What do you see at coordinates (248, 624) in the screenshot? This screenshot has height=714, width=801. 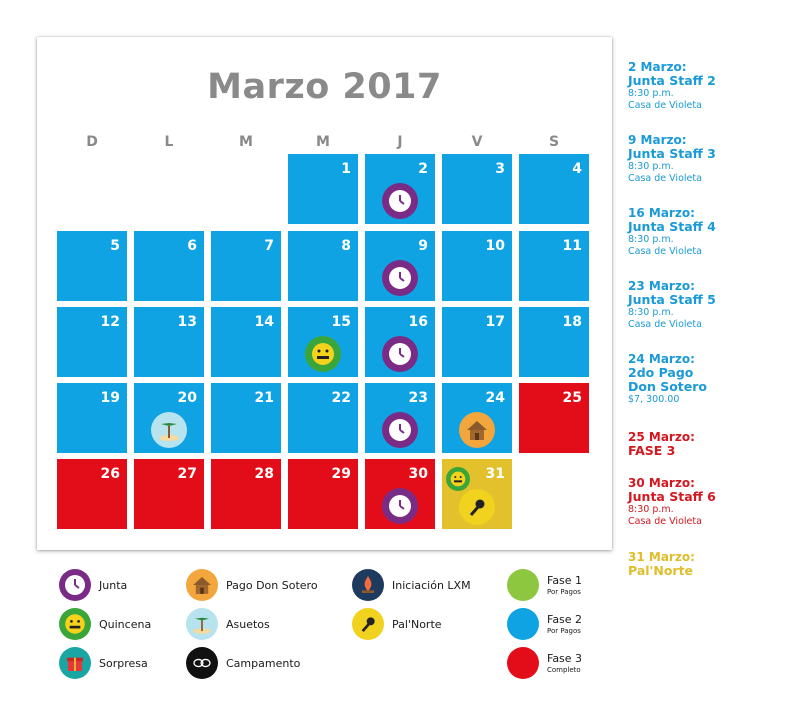 I see `legend-label: Asuetos` at bounding box center [248, 624].